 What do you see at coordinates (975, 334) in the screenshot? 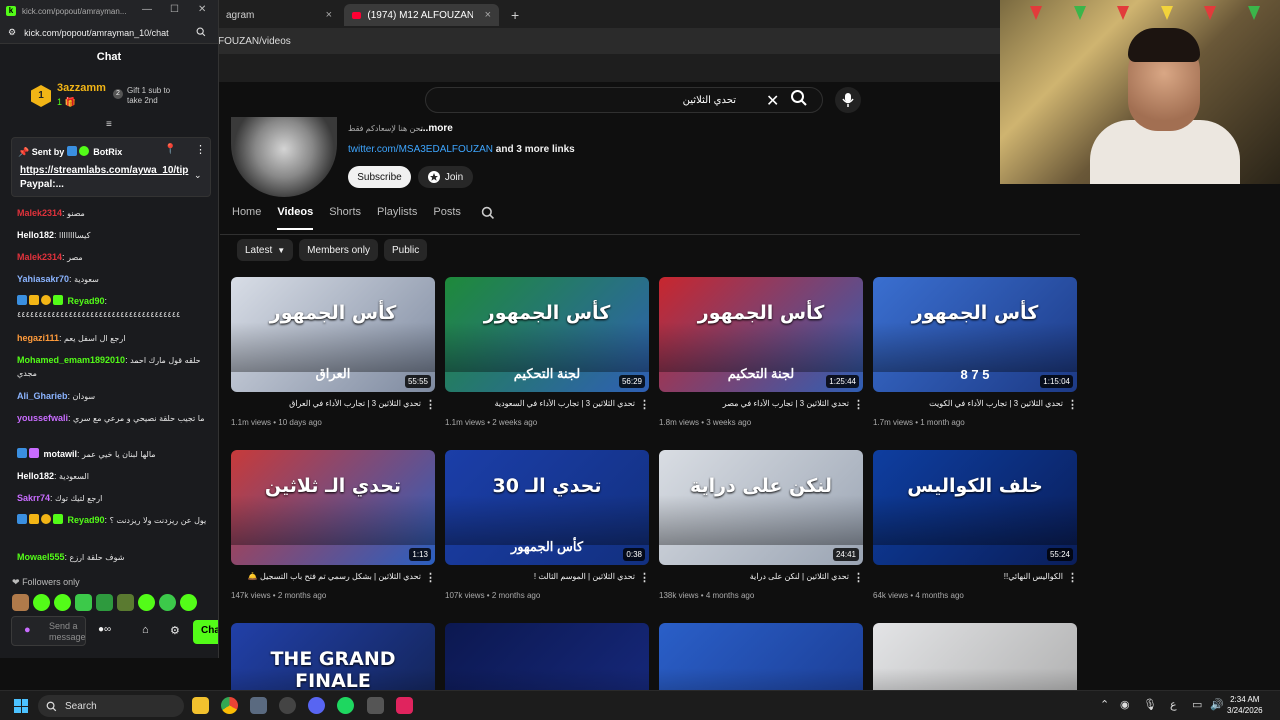
I see `video-thumbnail: كأس الجمهور 8 7 5 1:15:04` at bounding box center [975, 334].